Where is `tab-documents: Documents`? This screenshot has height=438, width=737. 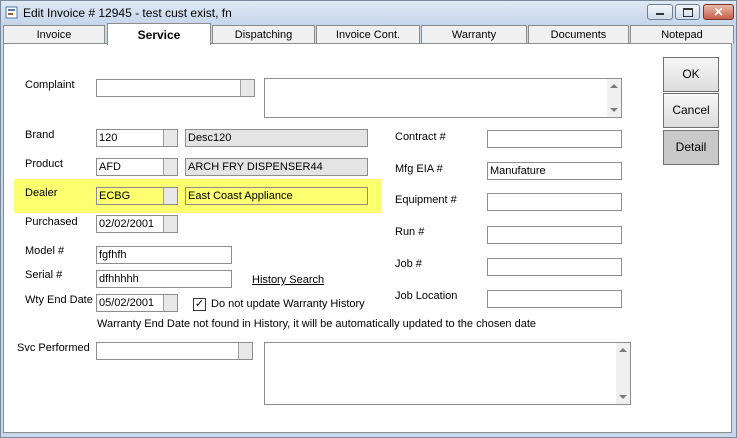
tab-documents: Documents is located at coordinates (578, 34).